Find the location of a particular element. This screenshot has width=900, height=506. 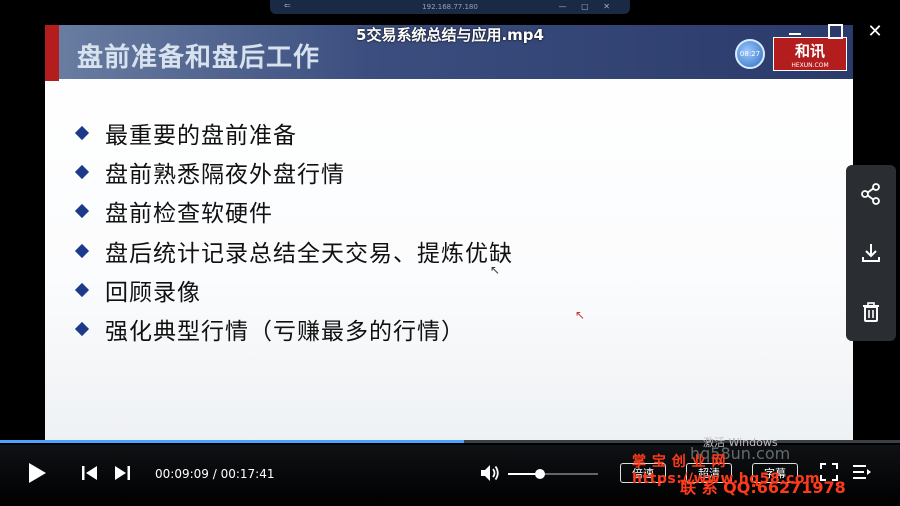

strip-window-icons: — ▢ ✕ is located at coordinates (587, 6).